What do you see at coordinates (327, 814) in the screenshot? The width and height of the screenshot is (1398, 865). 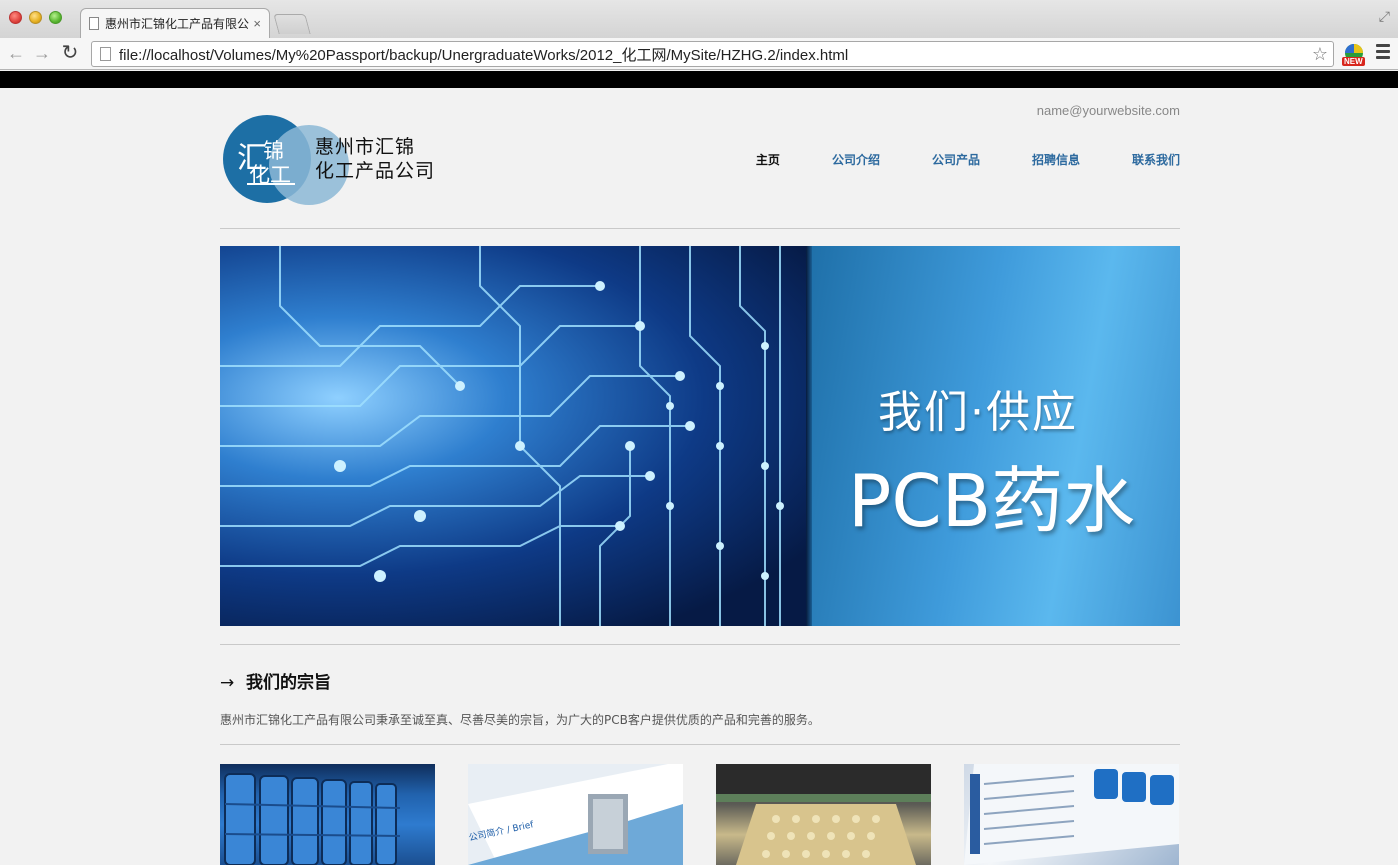 I see `thumbnail-chemical-drums` at bounding box center [327, 814].